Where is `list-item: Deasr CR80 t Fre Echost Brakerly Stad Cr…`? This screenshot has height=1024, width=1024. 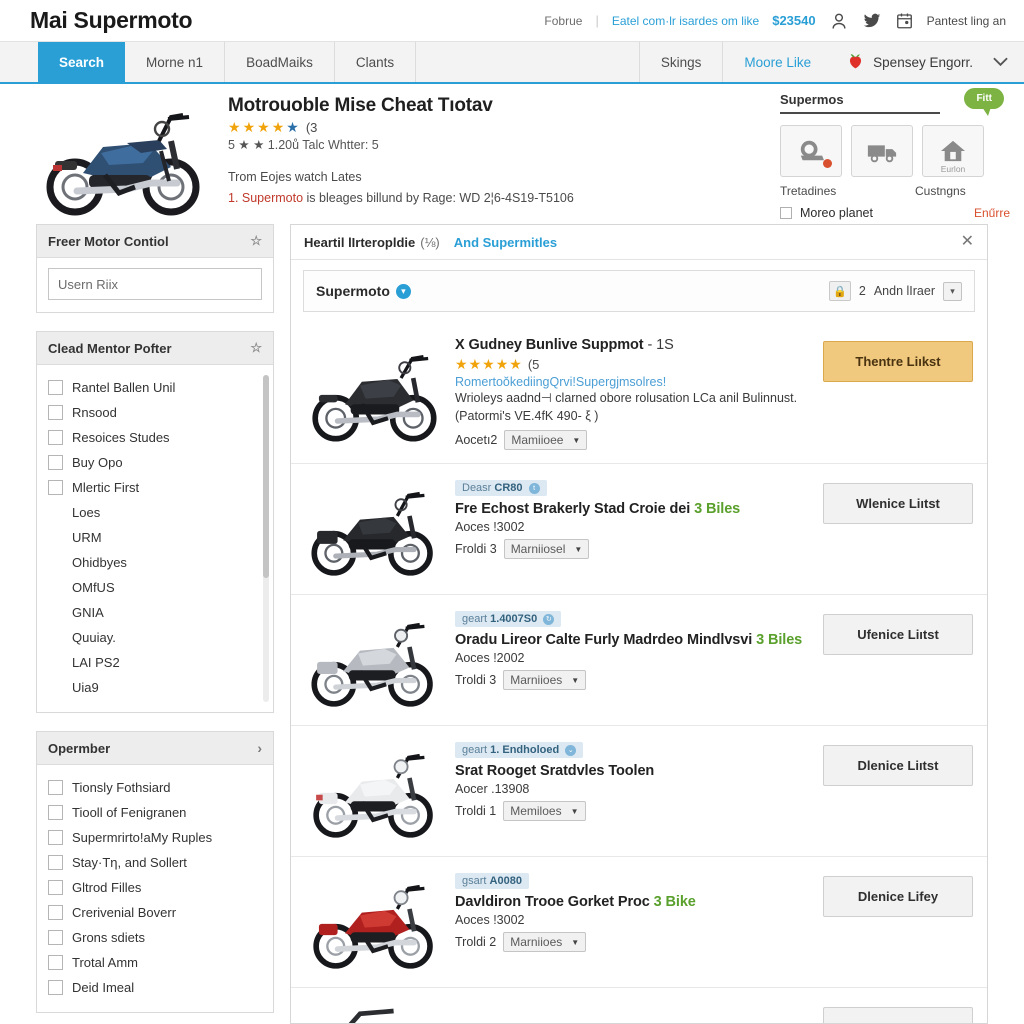
list-item: Deasr CR80 t Fre Echost Brakerly Stad Cr… is located at coordinates (639, 530).